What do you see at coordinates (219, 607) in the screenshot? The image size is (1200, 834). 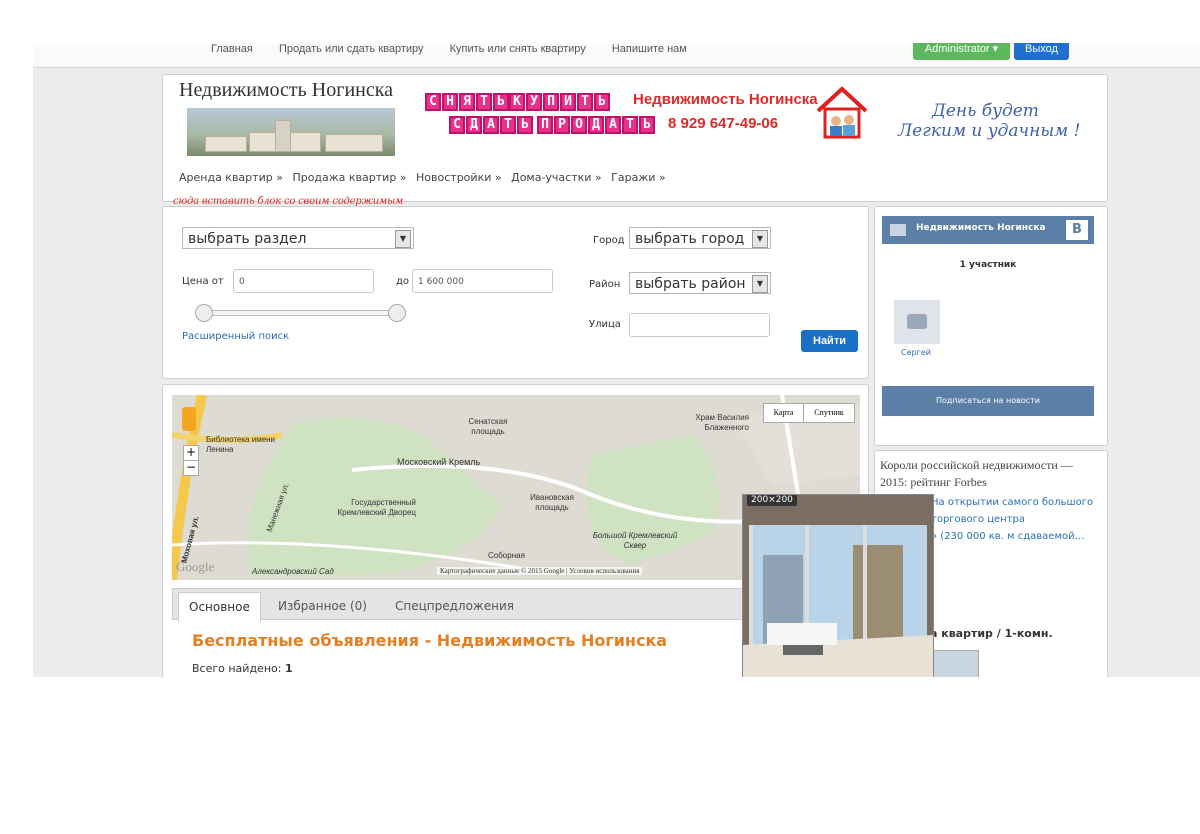 I see `tab-main: Основное` at bounding box center [219, 607].